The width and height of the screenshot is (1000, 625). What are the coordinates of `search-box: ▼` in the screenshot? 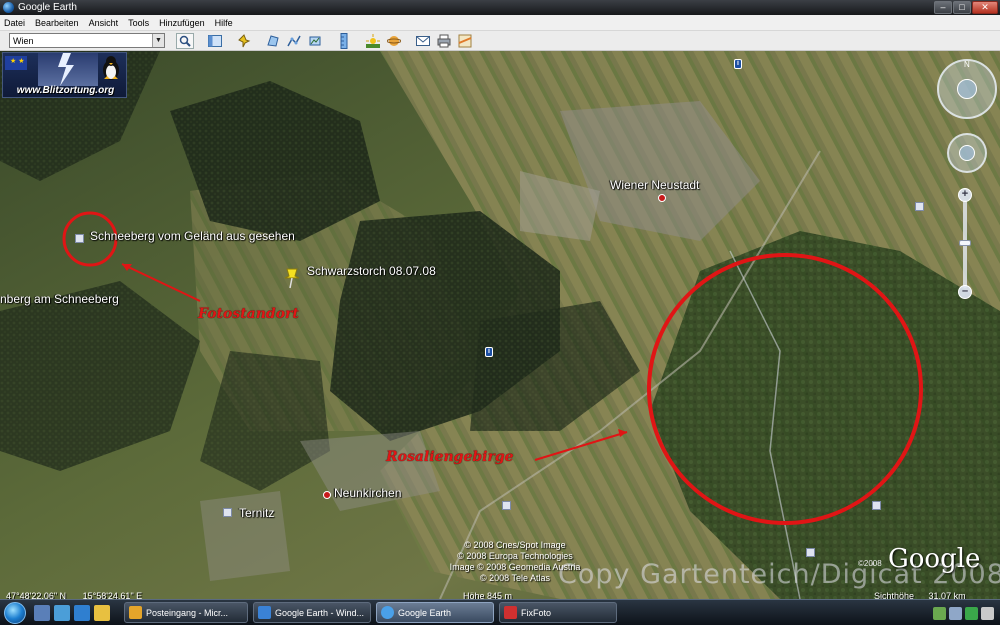 It's located at (87, 40).